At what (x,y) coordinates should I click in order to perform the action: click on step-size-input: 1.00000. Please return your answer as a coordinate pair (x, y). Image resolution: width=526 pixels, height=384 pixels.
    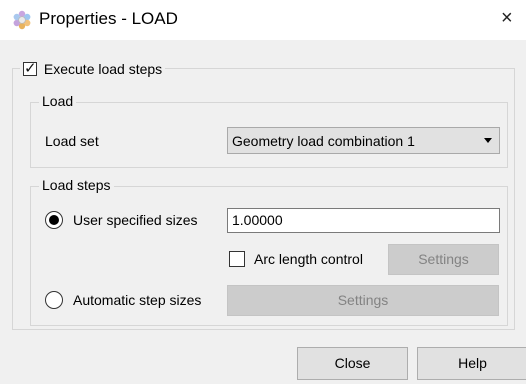
    Looking at the image, I should click on (363, 220).